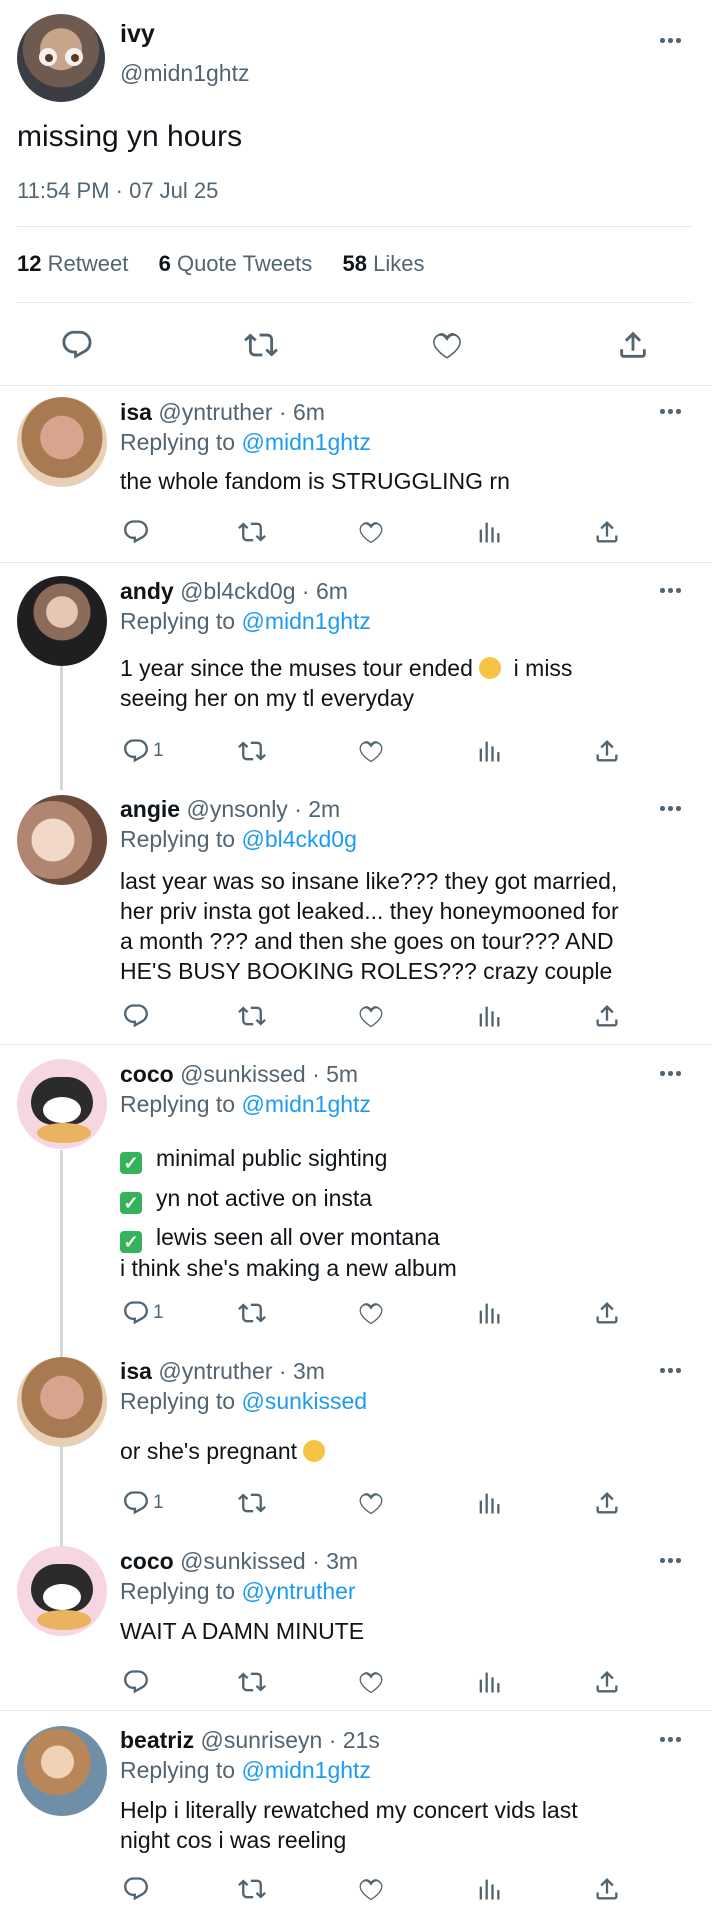 The height and width of the screenshot is (1920, 712). What do you see at coordinates (165, 263) in the screenshot?
I see `quote-count: 6` at bounding box center [165, 263].